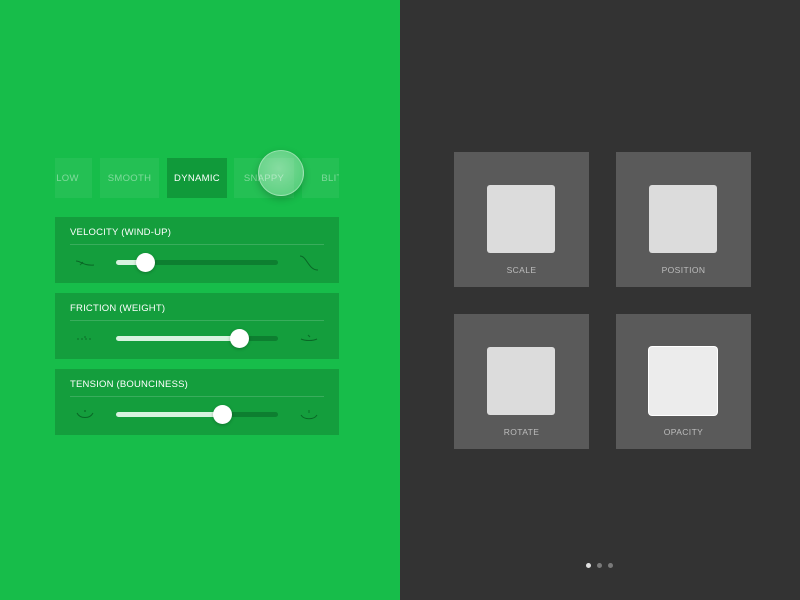  I want to click on tile-label: SCALE, so click(521, 270).